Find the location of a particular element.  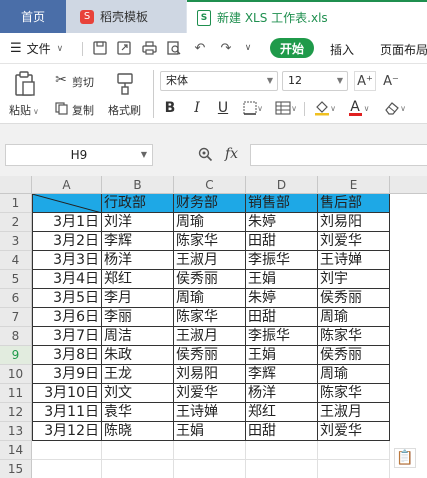

cell-e11: 陈家华 is located at coordinates (354, 393).